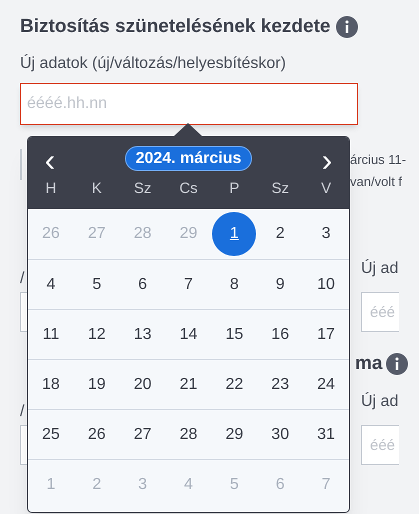 Image resolution: width=419 pixels, height=514 pixels. What do you see at coordinates (153, 64) in the screenshot?
I see `field-label: Új adatok (új/változás/helyesbítéskor)` at bounding box center [153, 64].